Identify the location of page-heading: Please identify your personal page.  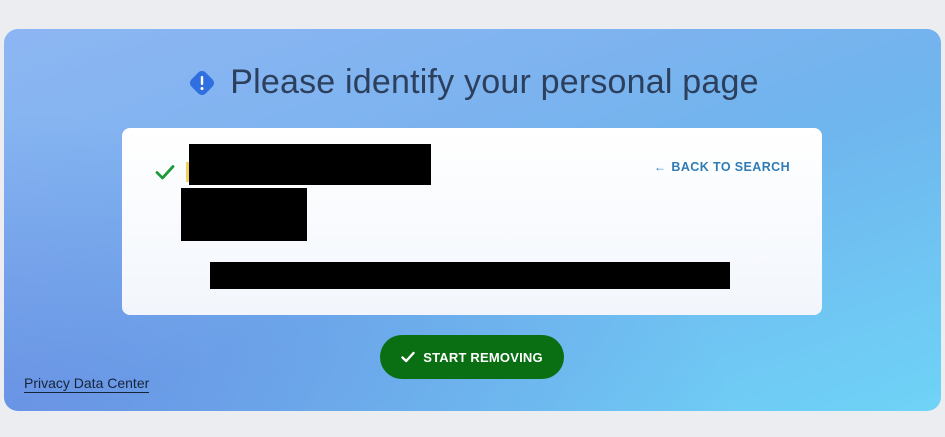
(472, 82).